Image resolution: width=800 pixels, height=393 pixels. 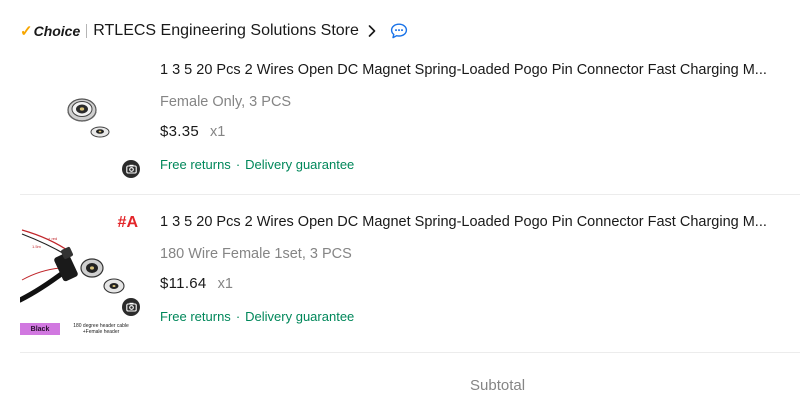 What do you see at coordinates (57, 31) in the screenshot?
I see `choice-label: Choice` at bounding box center [57, 31].